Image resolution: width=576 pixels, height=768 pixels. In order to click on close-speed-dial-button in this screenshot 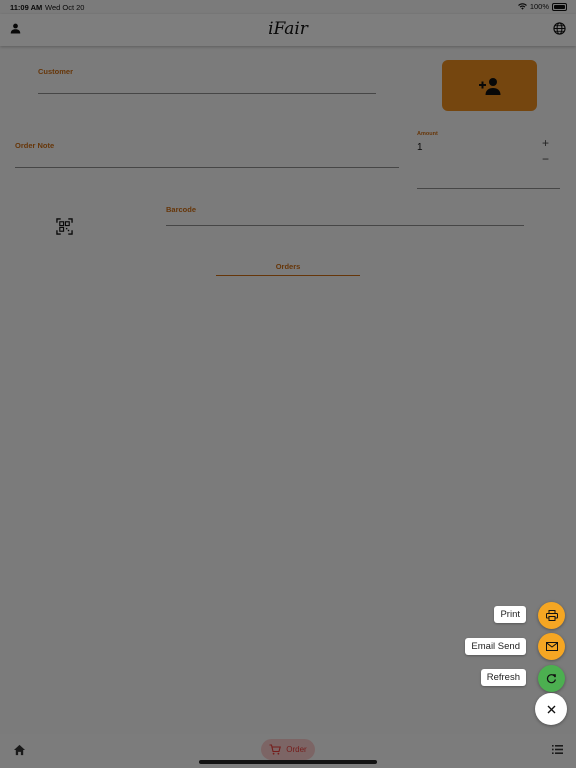, I will do `click(551, 709)`.